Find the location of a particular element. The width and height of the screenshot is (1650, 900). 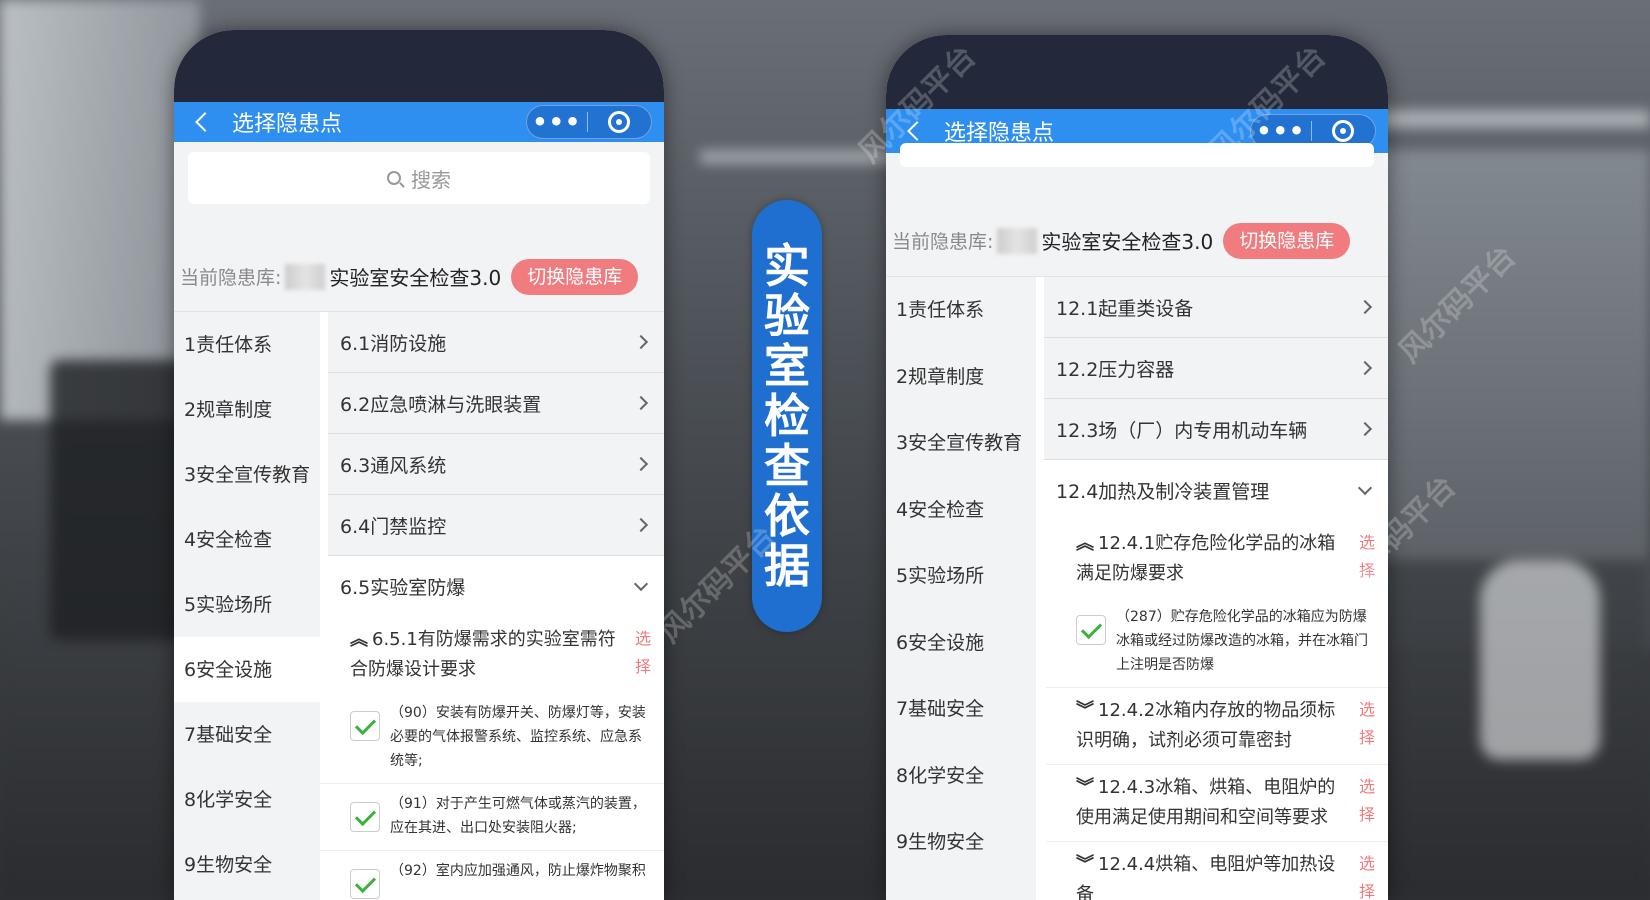

hazard-item-header: ︾ 12.4.4烘箱、电阻炉等加热设备 选择 is located at coordinates (1217, 871).